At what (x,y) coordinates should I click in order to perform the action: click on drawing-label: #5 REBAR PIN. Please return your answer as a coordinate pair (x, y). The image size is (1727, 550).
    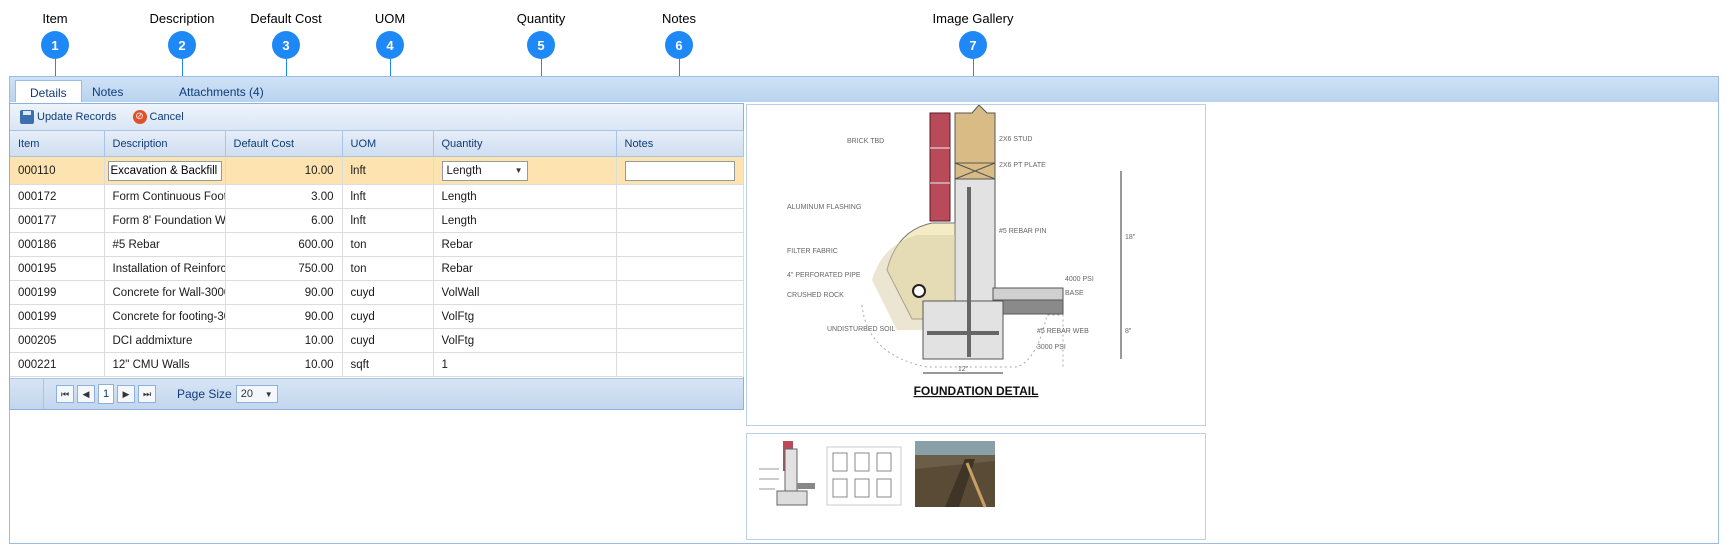
    Looking at the image, I should click on (1022, 231).